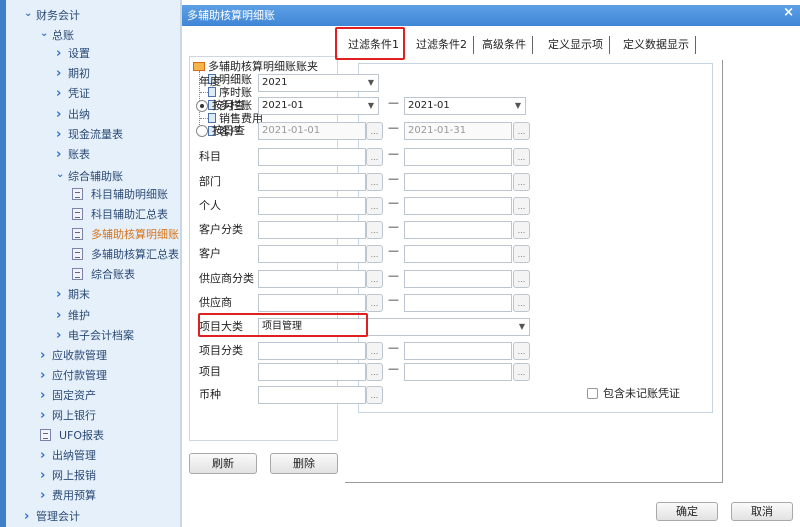  Describe the element at coordinates (73, 316) in the screenshot. I see `sidebar-item: › 维护` at that location.